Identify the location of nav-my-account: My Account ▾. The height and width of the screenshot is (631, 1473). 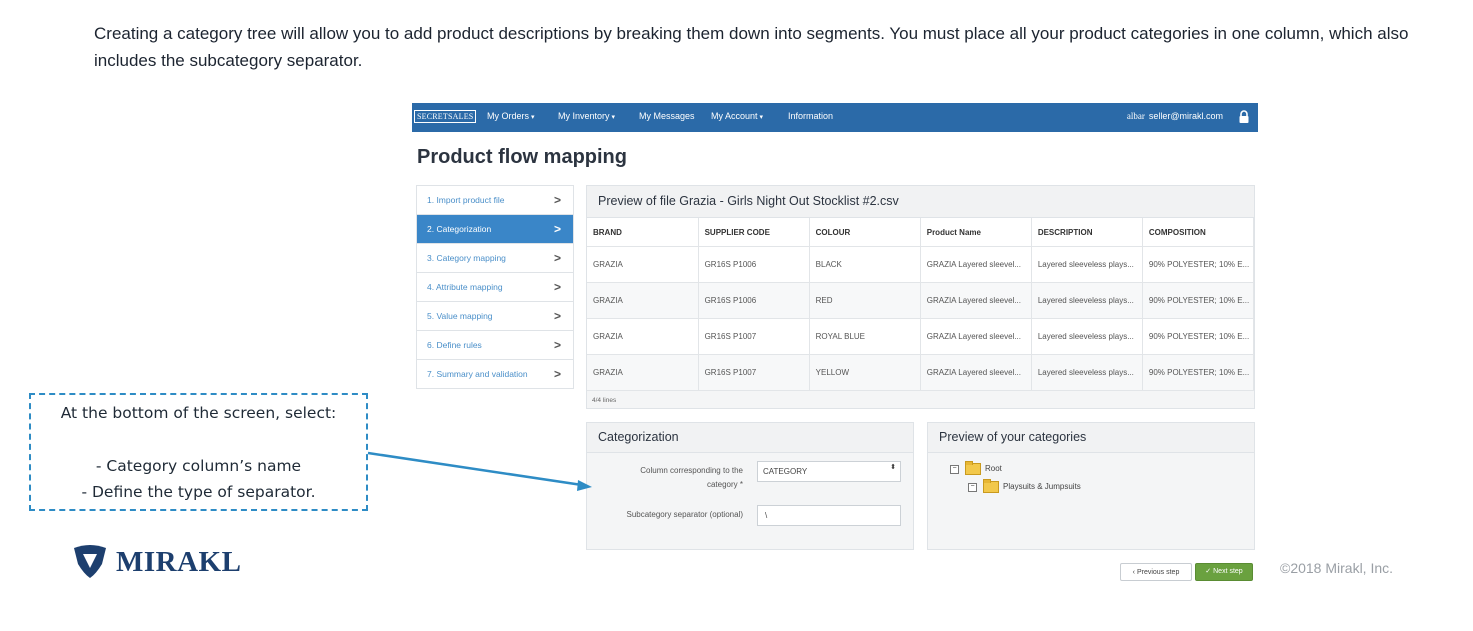
(737, 116).